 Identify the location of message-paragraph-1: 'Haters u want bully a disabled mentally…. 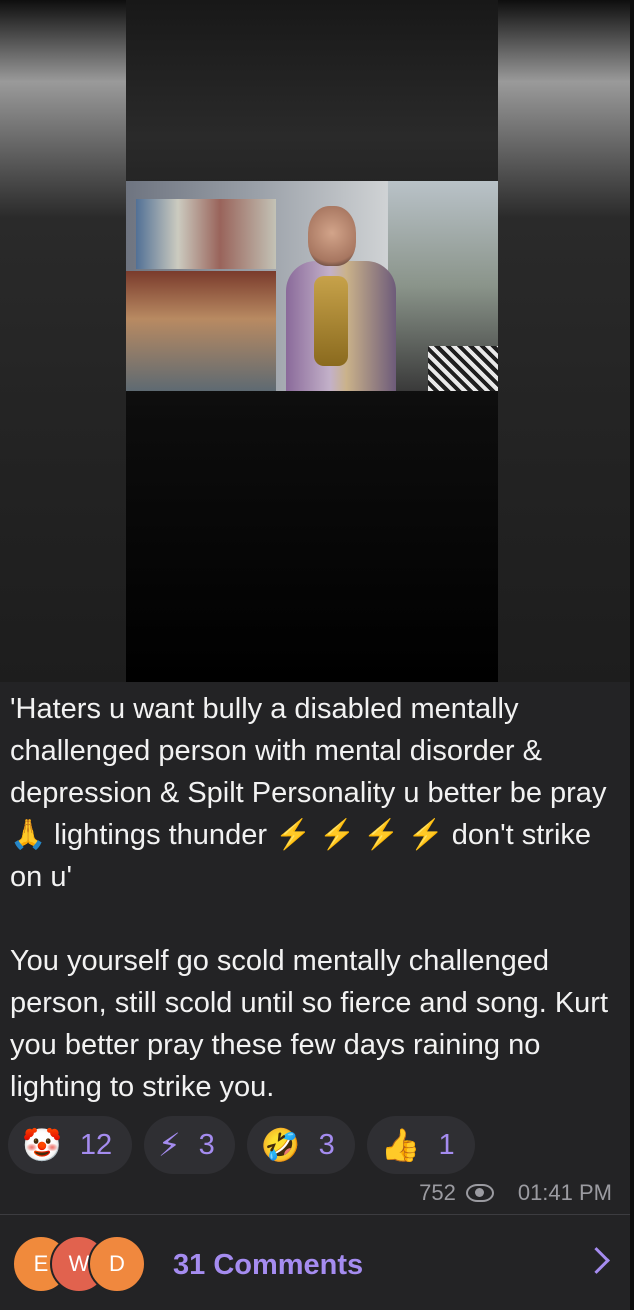
(308, 793).